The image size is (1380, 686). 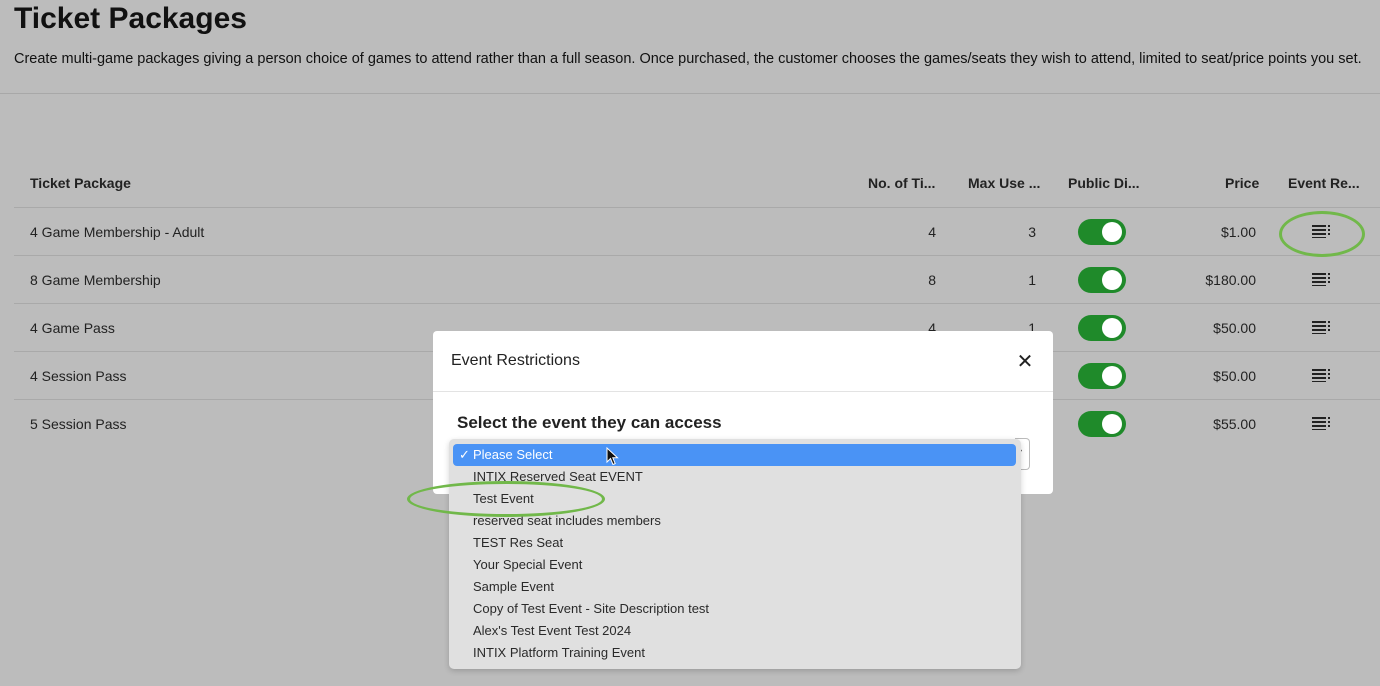 What do you see at coordinates (518, 543) in the screenshot?
I see `dropdown-option: TEST Res Seat` at bounding box center [518, 543].